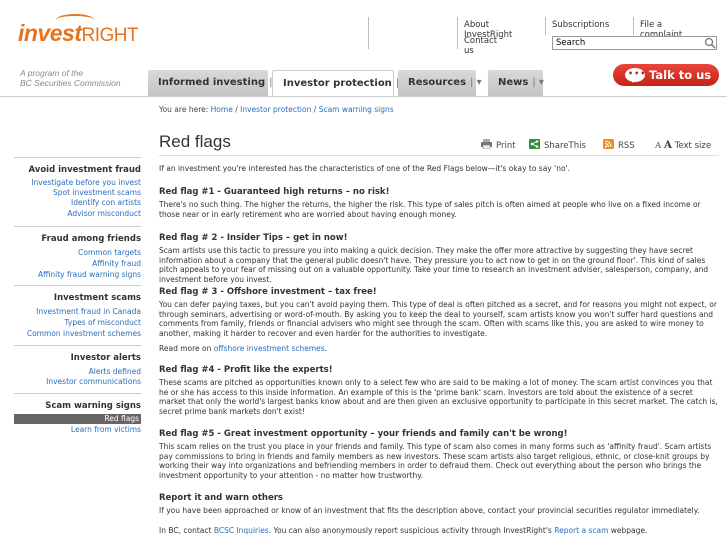  I want to click on sidebar-item-spot-scams: Spot investment scams, so click(97, 192).